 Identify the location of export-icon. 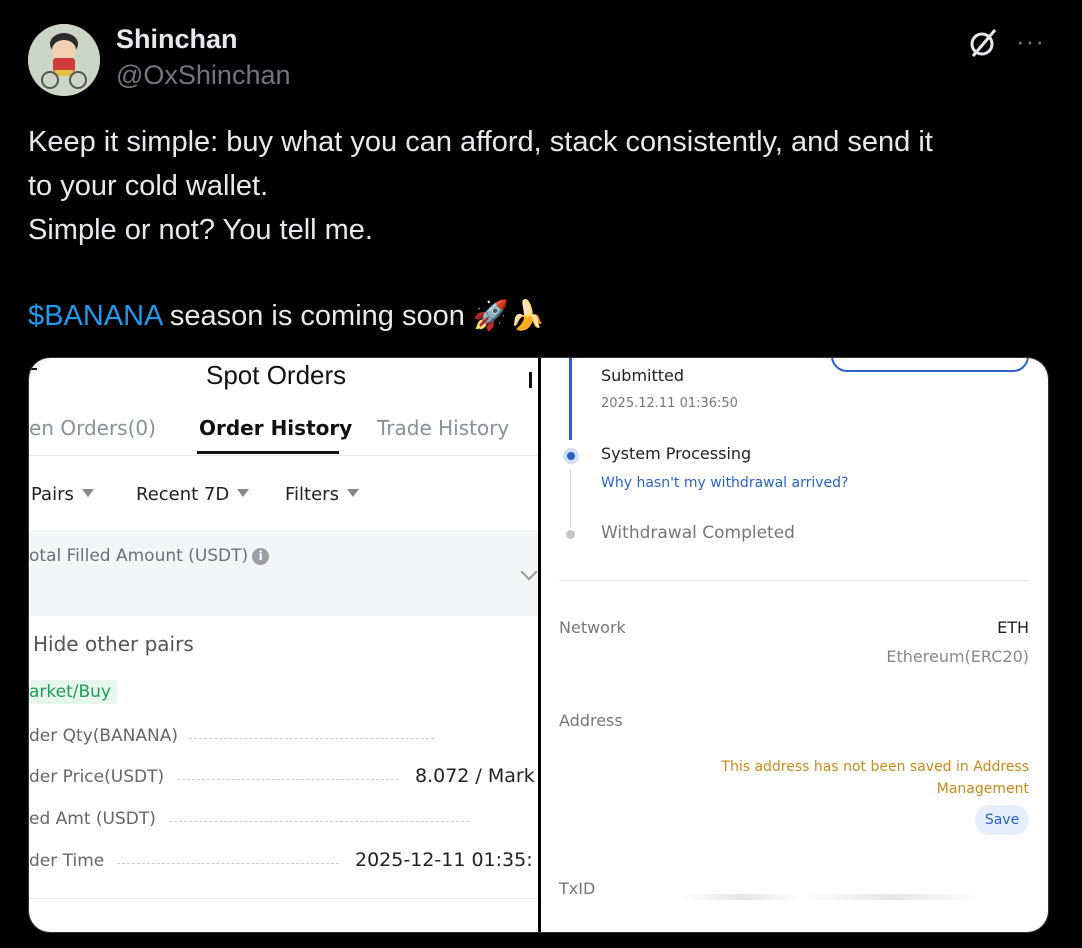
(530, 380).